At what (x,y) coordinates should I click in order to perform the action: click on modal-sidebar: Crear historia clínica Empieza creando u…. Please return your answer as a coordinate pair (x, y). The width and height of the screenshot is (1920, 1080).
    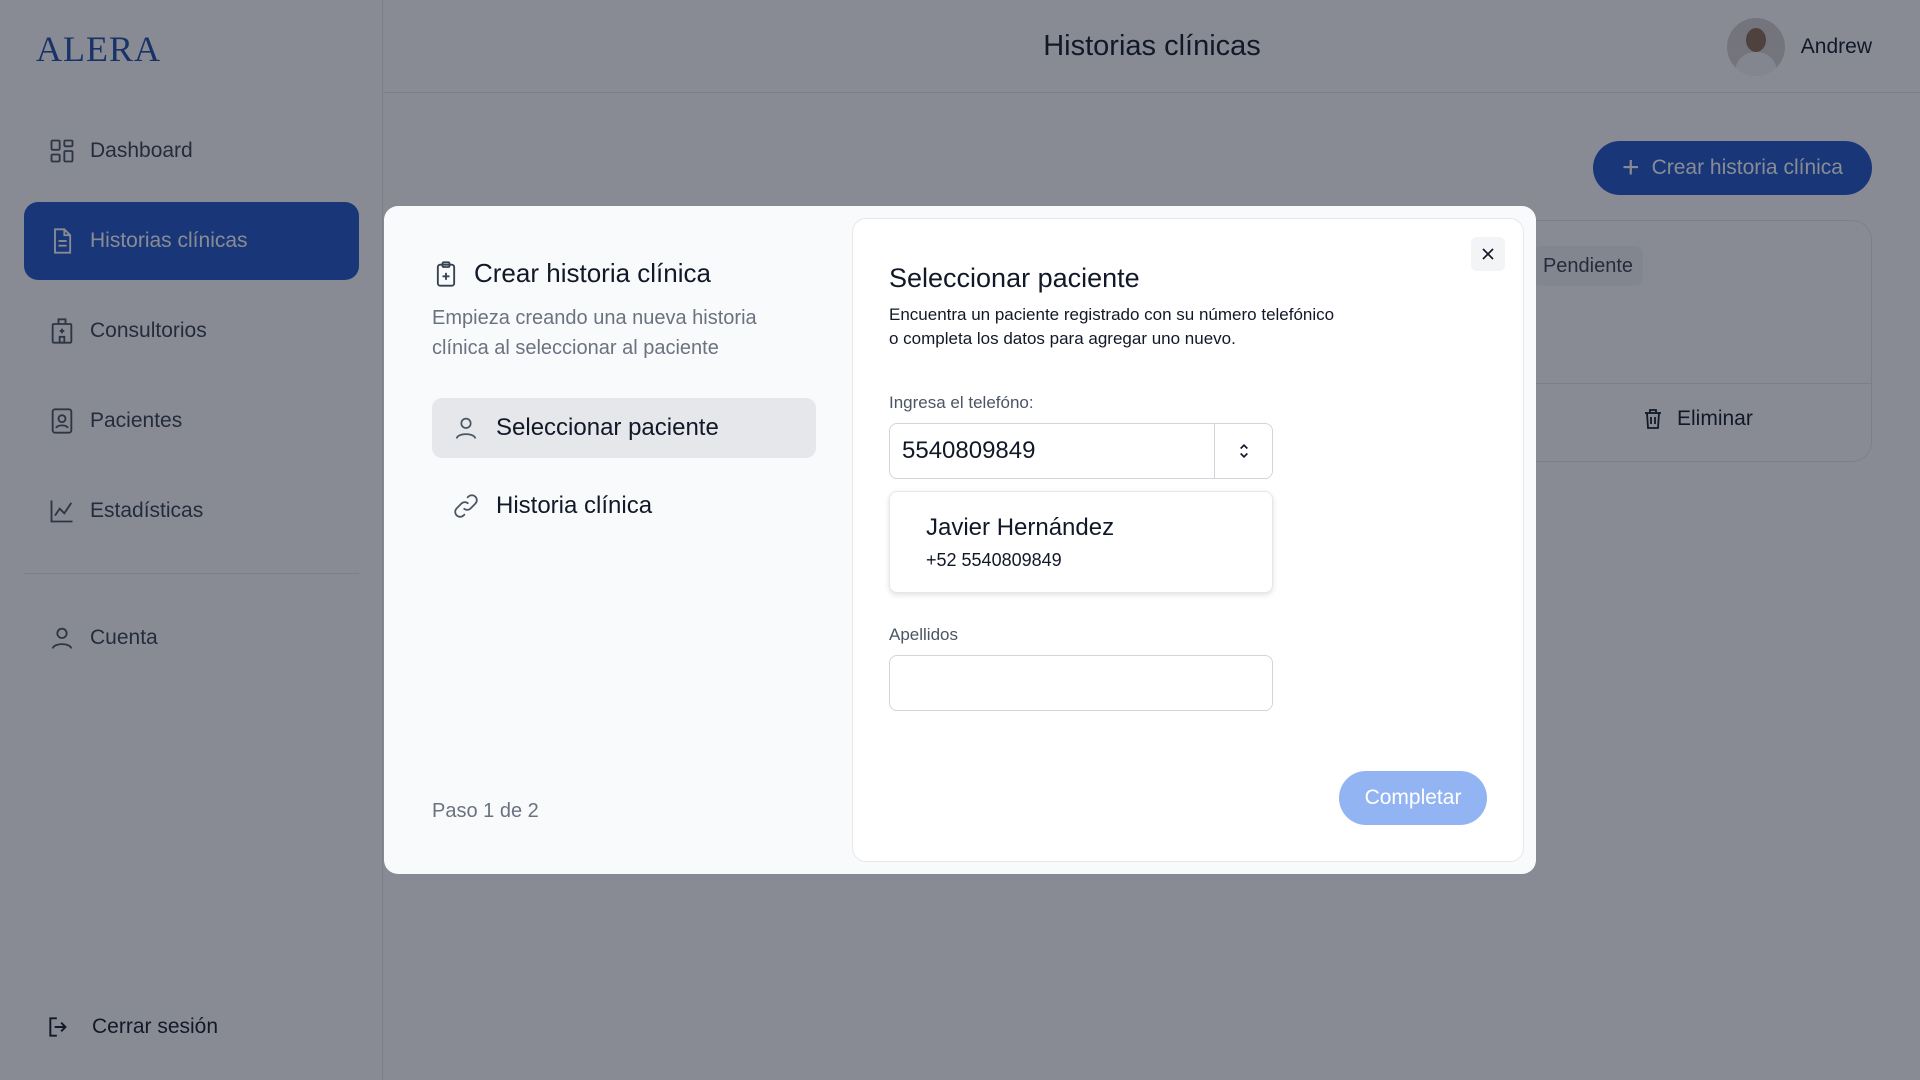
    Looking at the image, I should click on (624, 310).